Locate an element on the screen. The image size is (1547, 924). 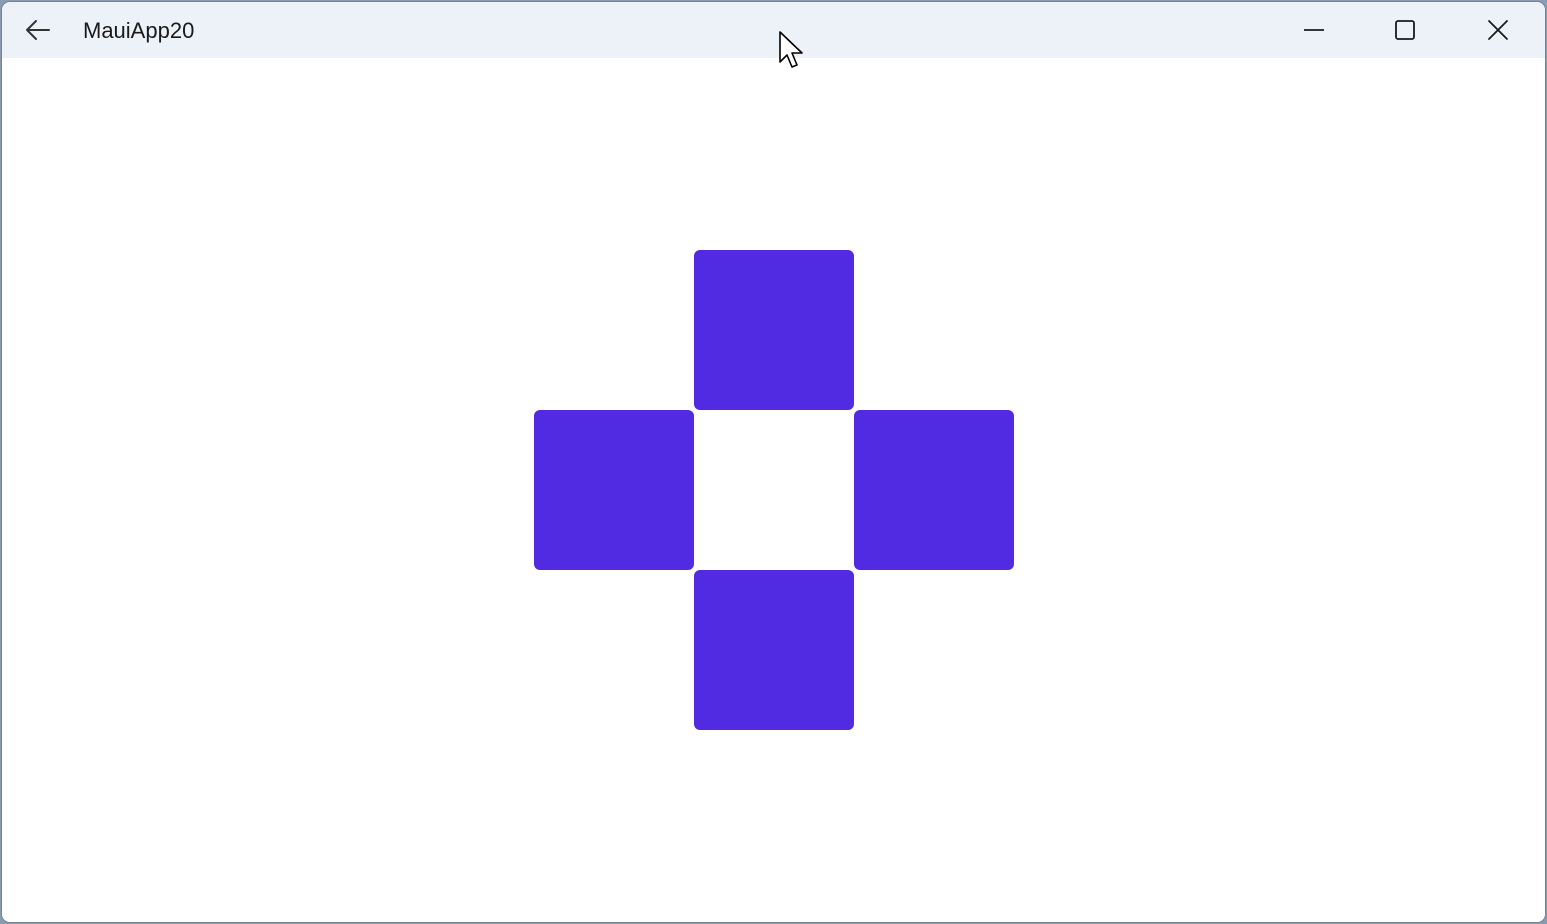
tile-bottom is located at coordinates (774, 650).